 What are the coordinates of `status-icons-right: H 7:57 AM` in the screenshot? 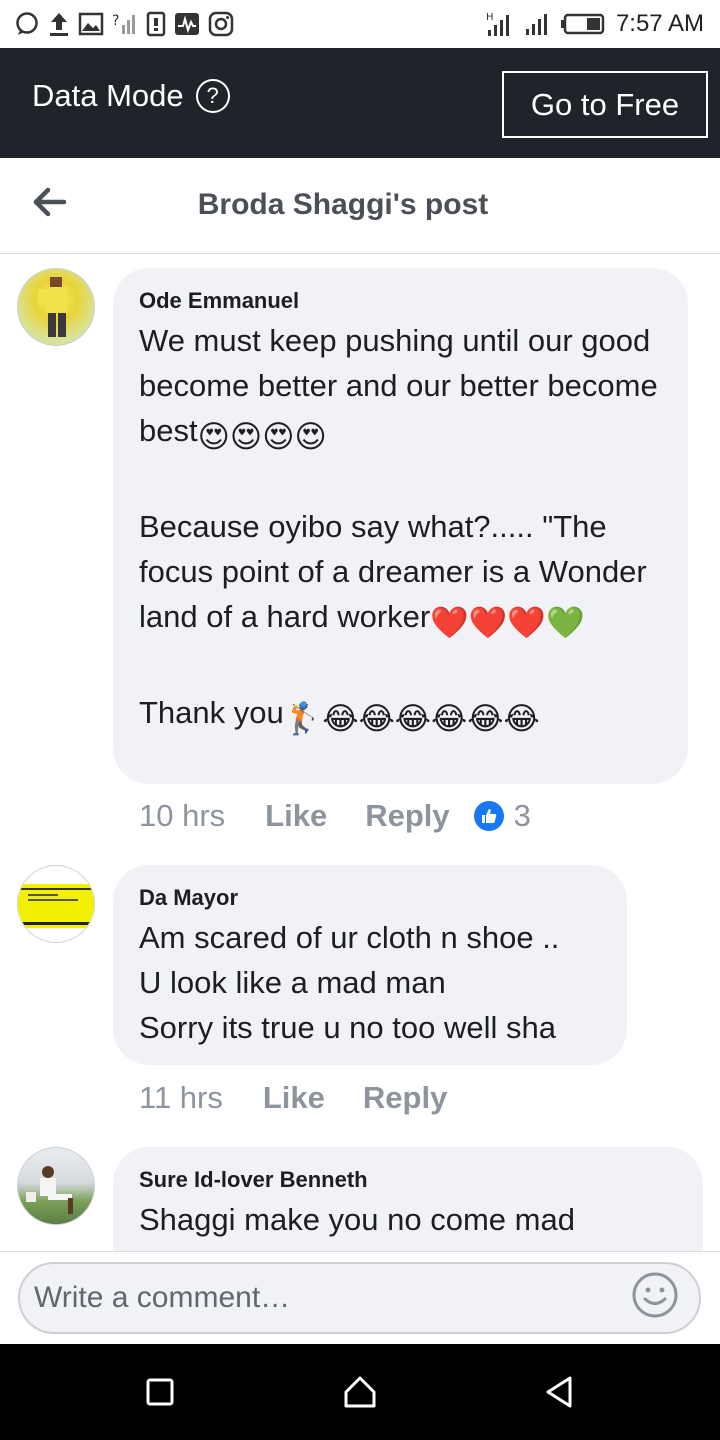 It's located at (595, 24).